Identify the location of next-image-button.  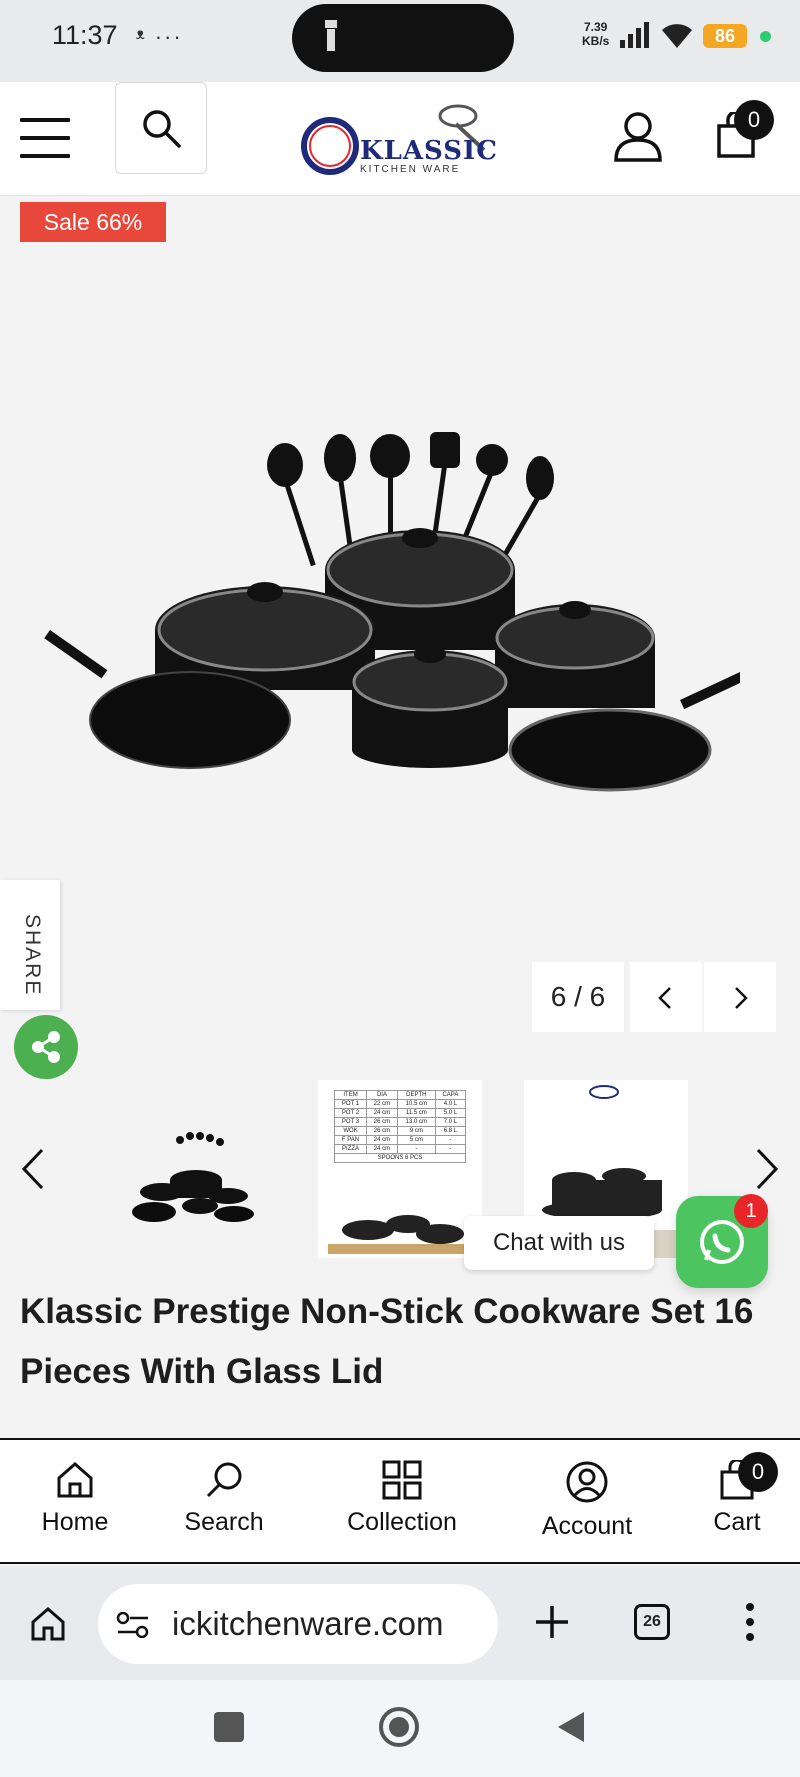
(740, 997).